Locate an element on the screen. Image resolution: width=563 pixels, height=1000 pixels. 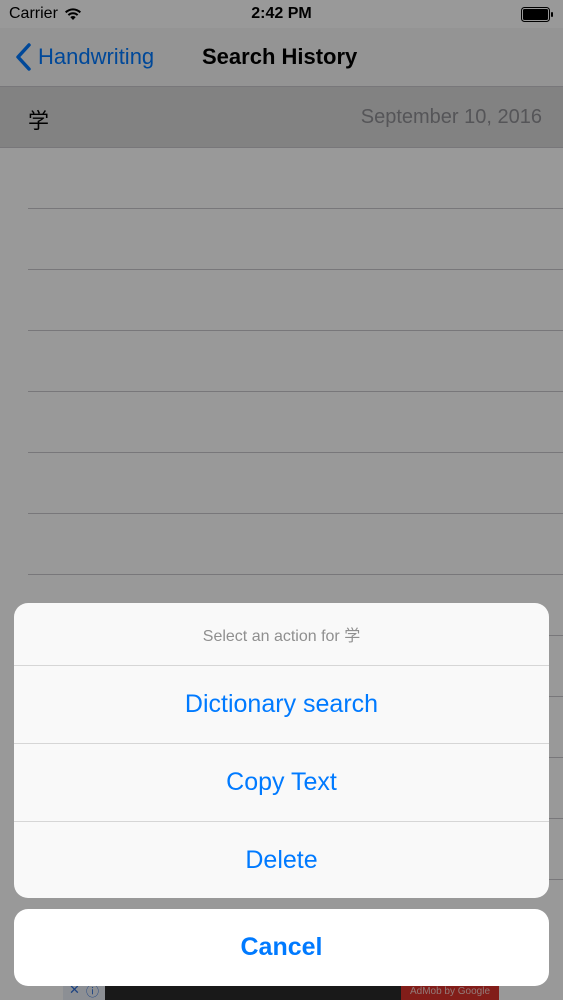
action-sheet-title: Select an action for 学 is located at coordinates (281, 634).